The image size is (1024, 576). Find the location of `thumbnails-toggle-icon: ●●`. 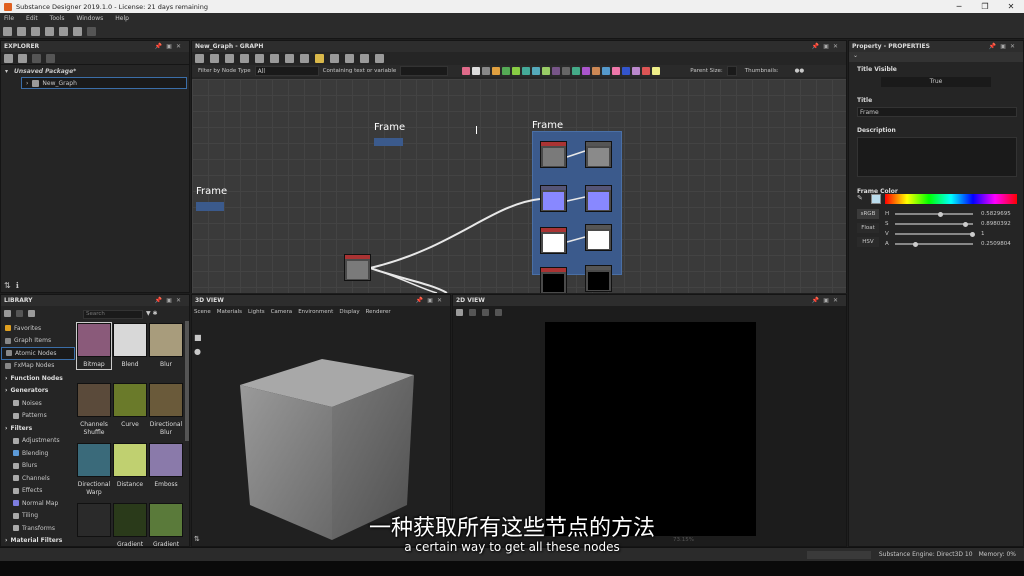

thumbnails-toggle-icon: ●● is located at coordinates (800, 71).